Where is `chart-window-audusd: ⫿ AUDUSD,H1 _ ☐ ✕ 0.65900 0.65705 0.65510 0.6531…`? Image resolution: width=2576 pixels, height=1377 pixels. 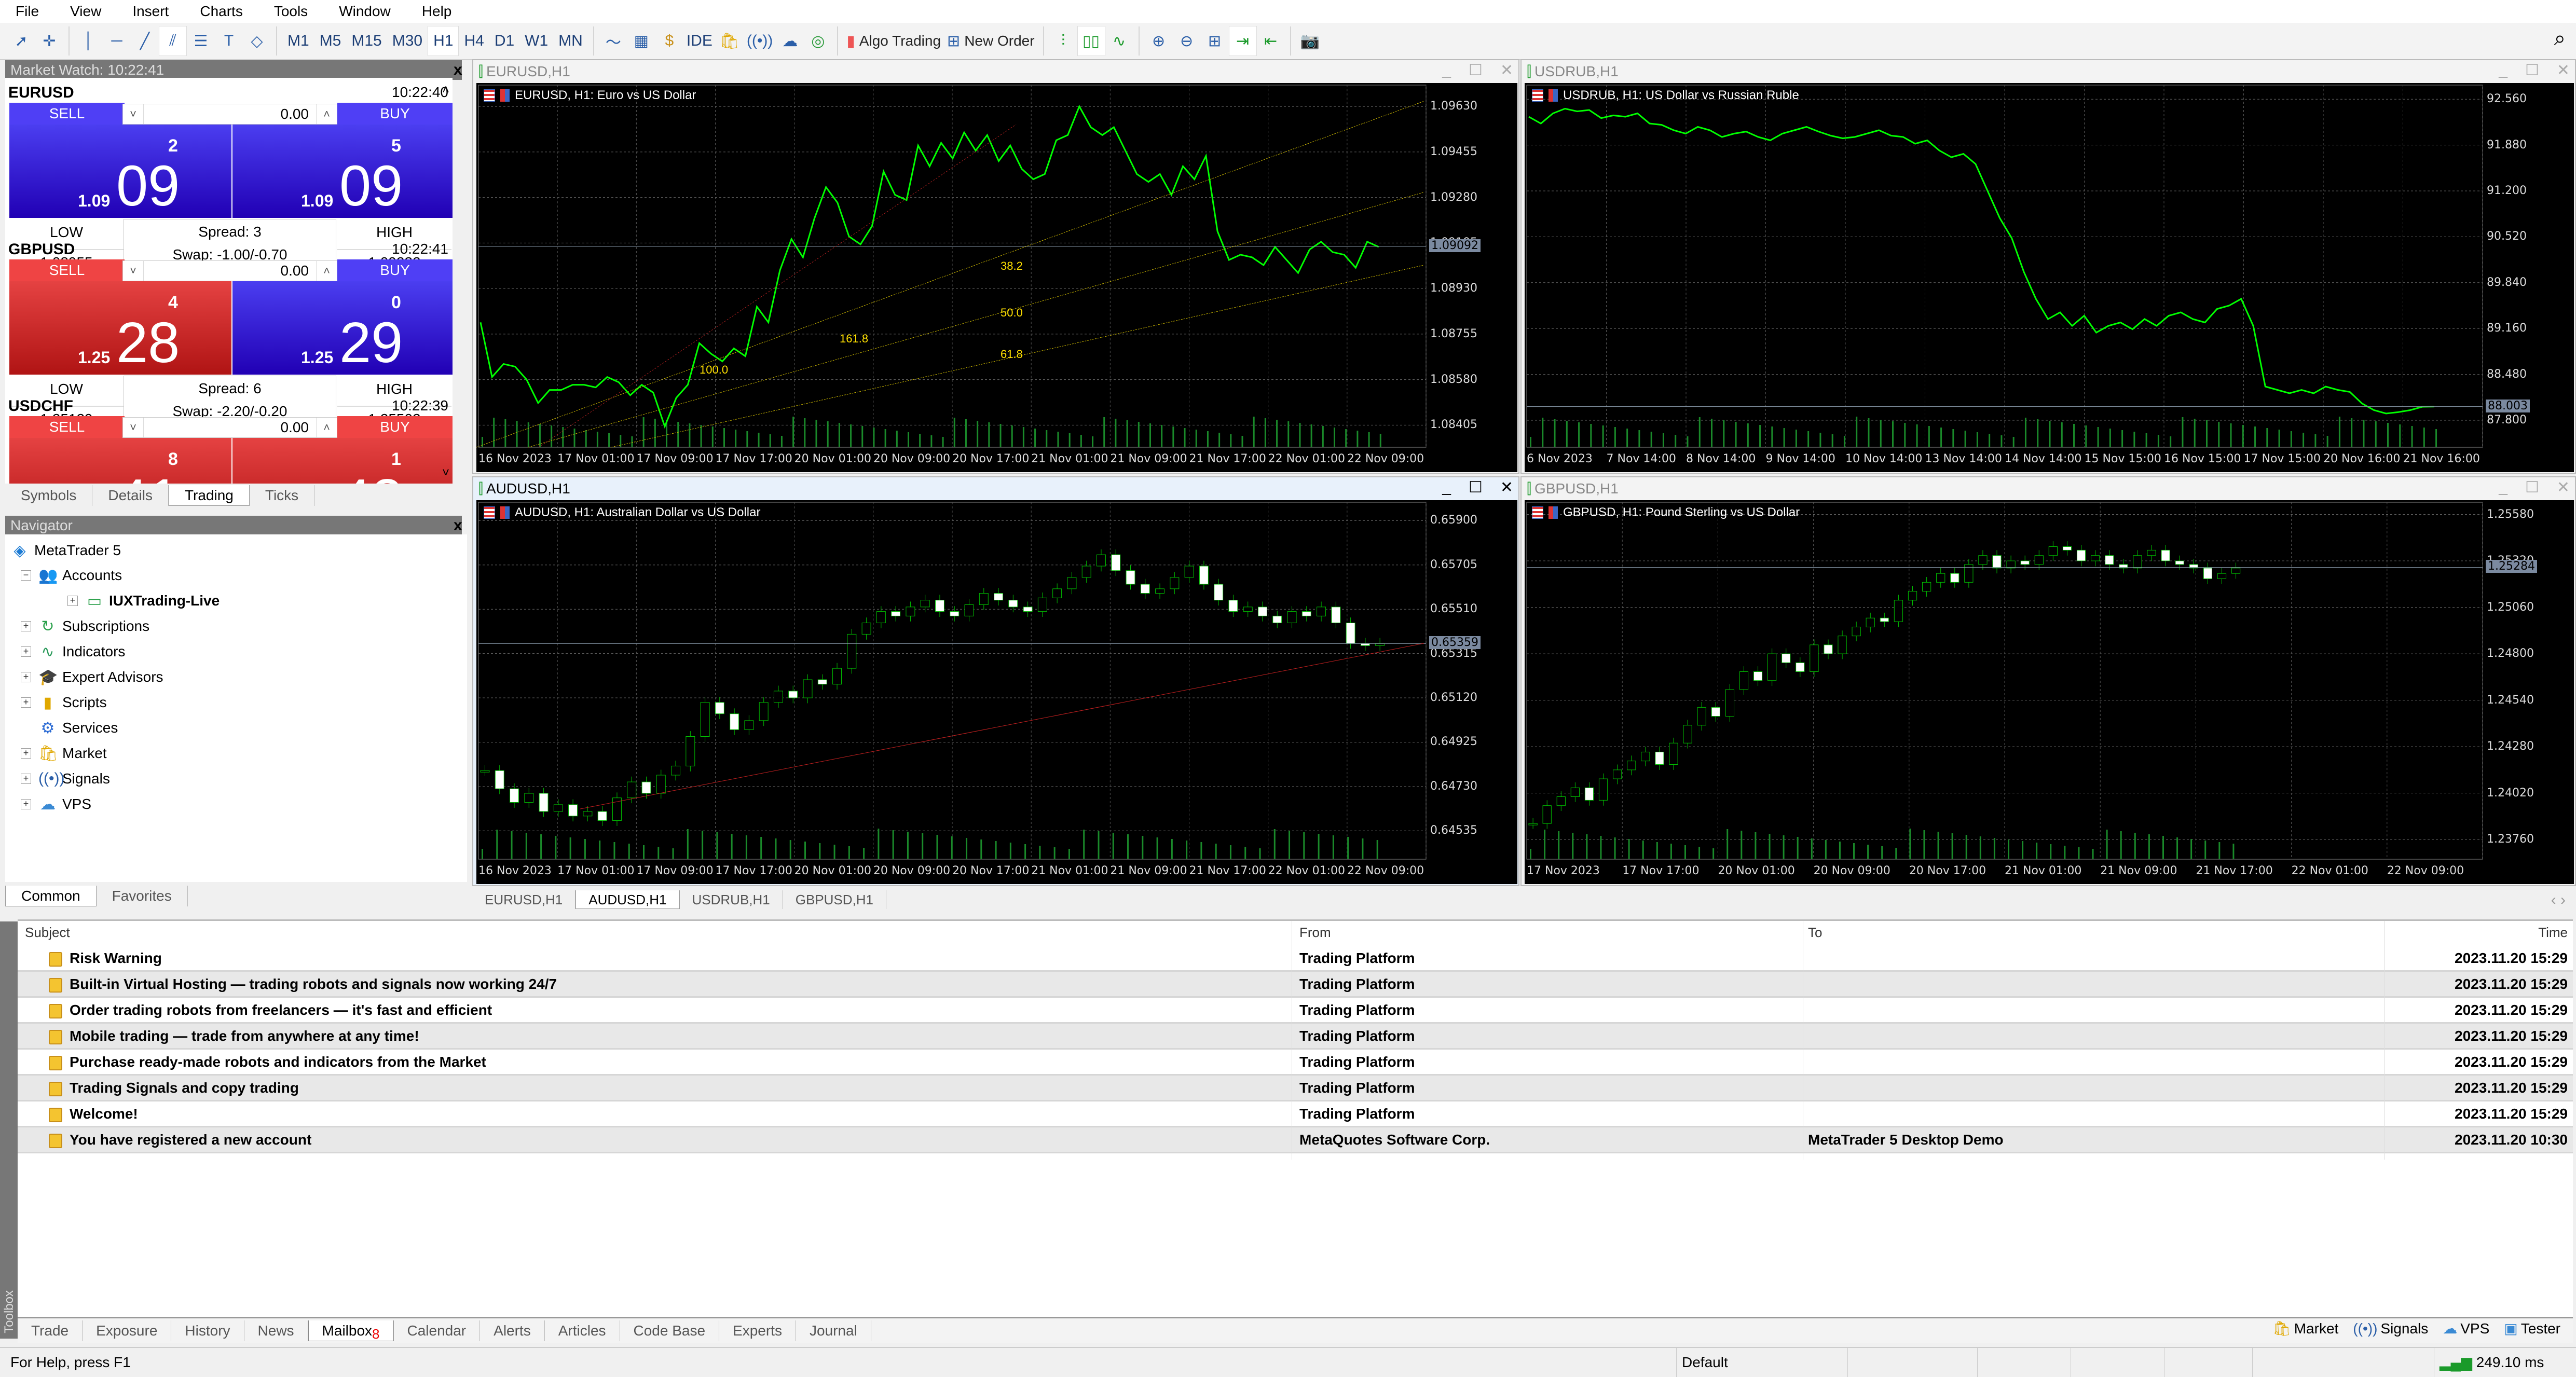 chart-window-audusd: ⫿ AUDUSD,H1 _ ☐ ✕ 0.65900 0.65705 0.65510 0.6531… is located at coordinates (995, 681).